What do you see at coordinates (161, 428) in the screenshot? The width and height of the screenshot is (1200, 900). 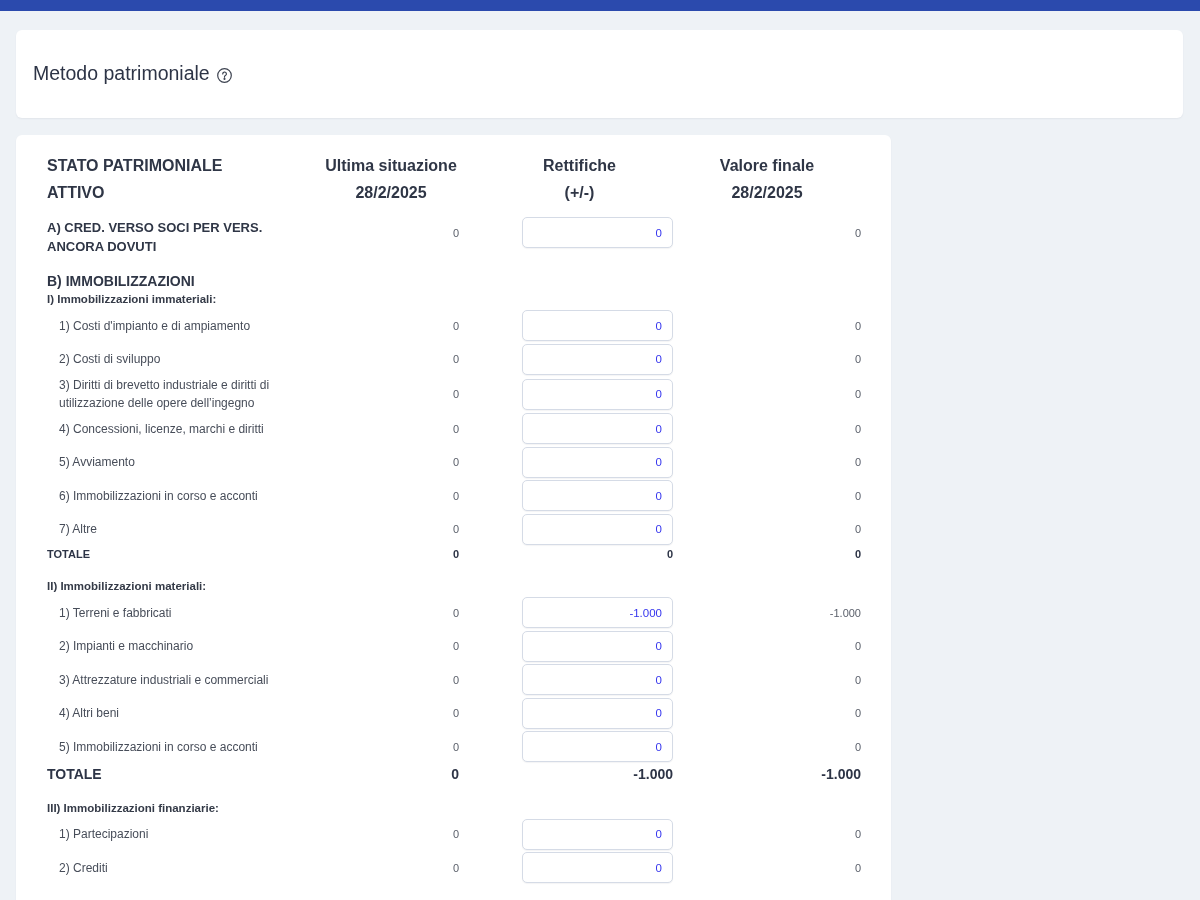 I see `account-label: 4) Concessioni, licenze, marchi e diritti` at bounding box center [161, 428].